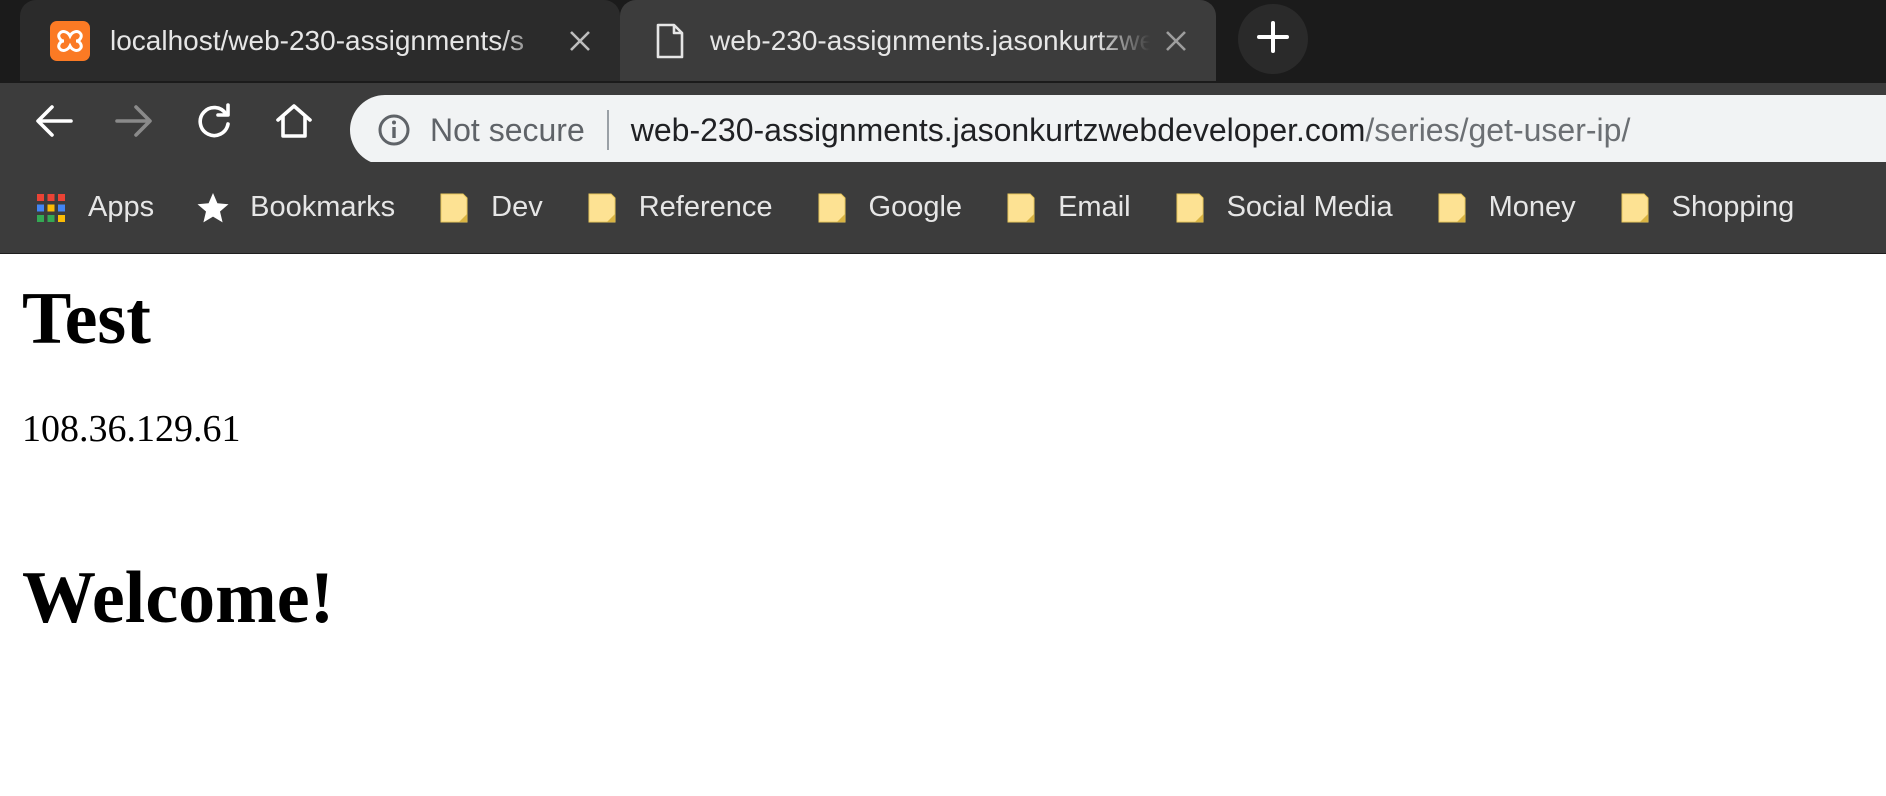  What do you see at coordinates (323, 207) in the screenshot?
I see `bookmark-label: Bookmarks` at bounding box center [323, 207].